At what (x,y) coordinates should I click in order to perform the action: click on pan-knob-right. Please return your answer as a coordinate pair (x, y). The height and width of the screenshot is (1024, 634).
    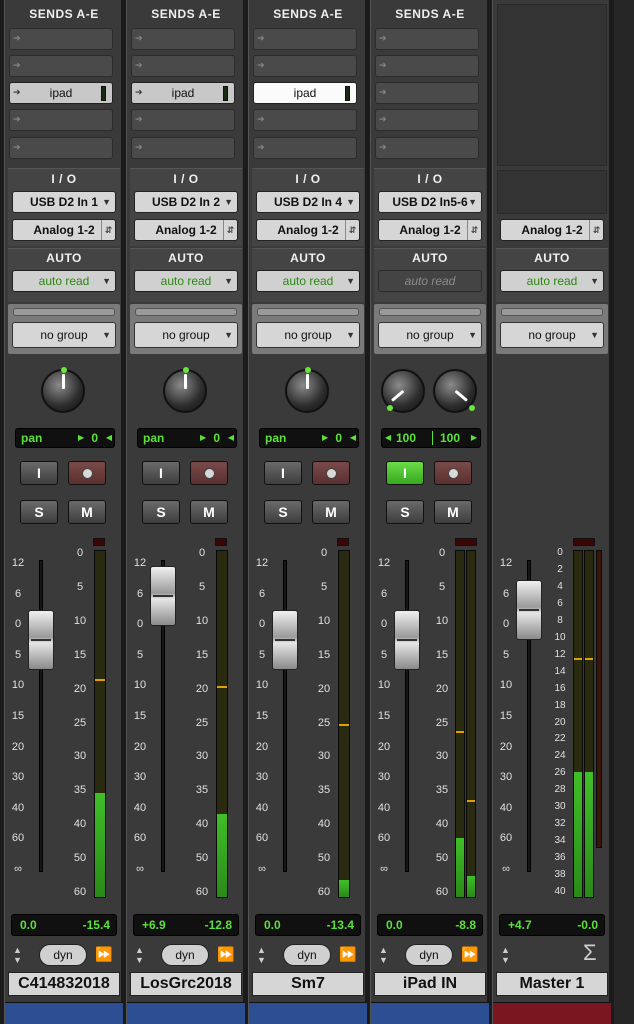
    Looking at the image, I should click on (455, 391).